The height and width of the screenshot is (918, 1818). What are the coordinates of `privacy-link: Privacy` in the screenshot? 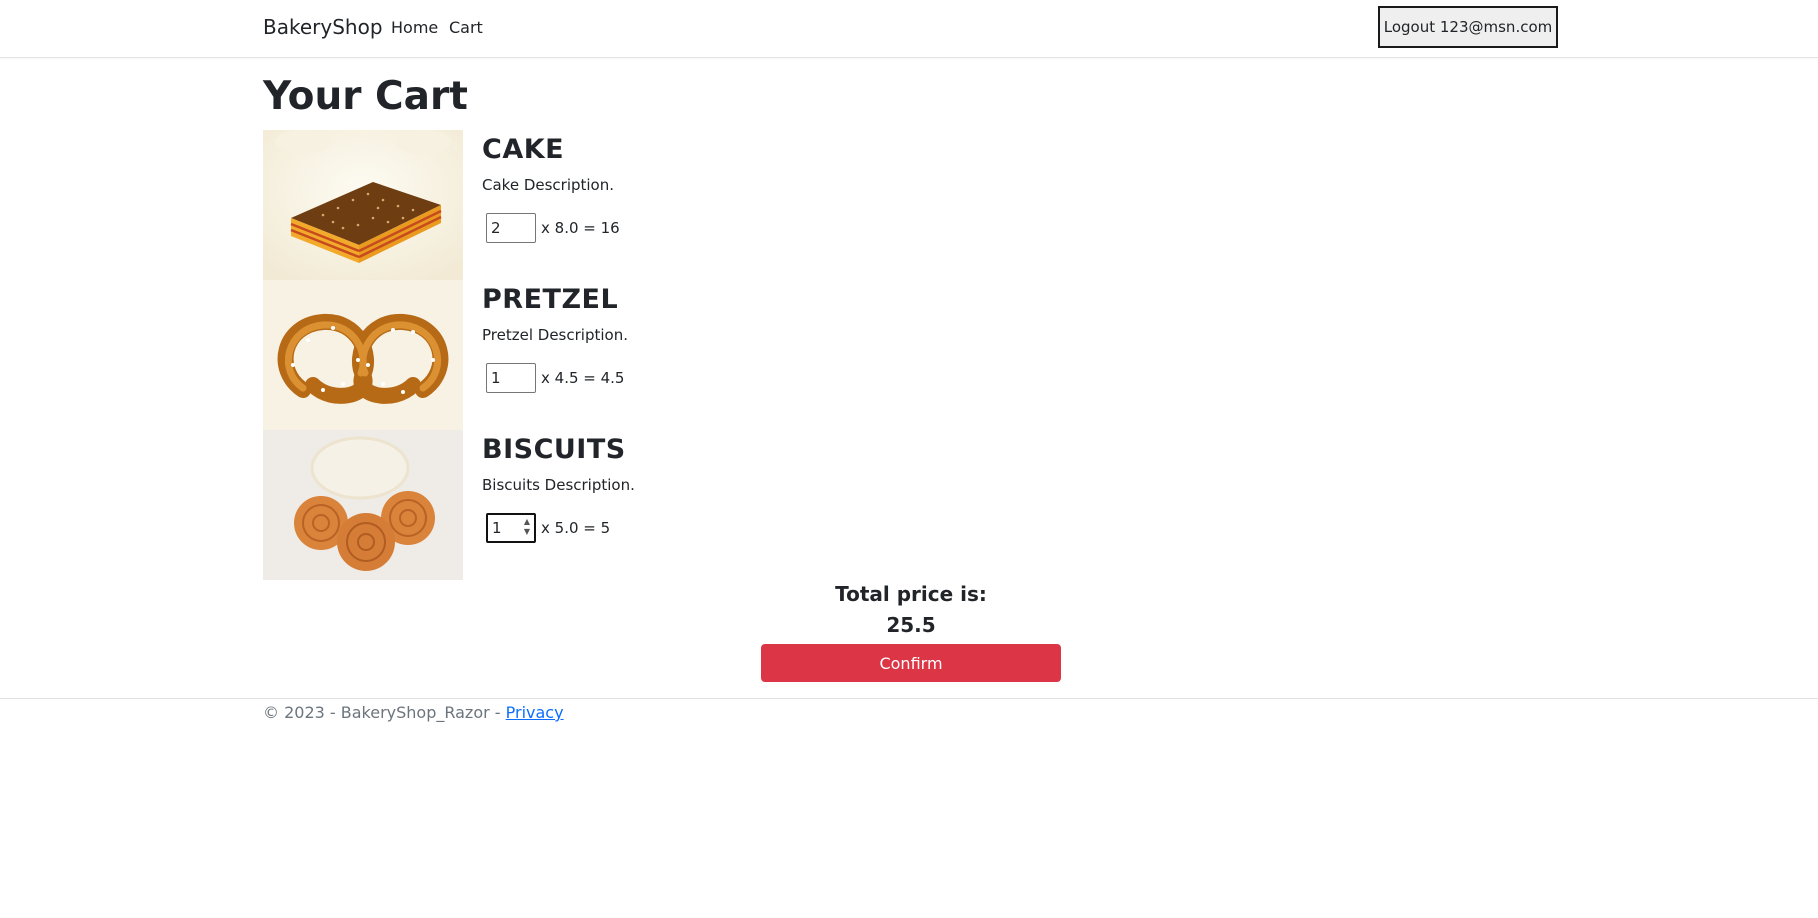 It's located at (535, 712).